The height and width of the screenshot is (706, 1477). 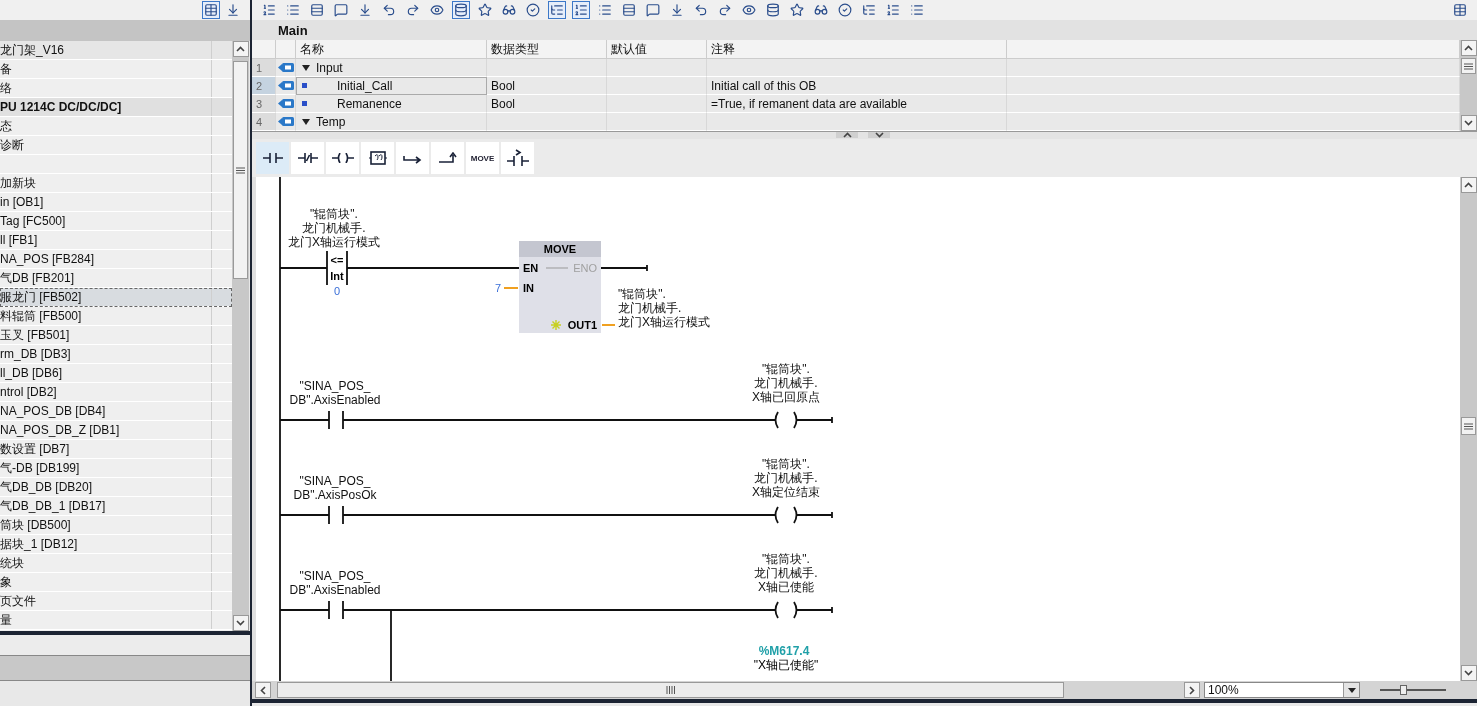 I want to click on instruction-button: MOVE, so click(x=482, y=158).